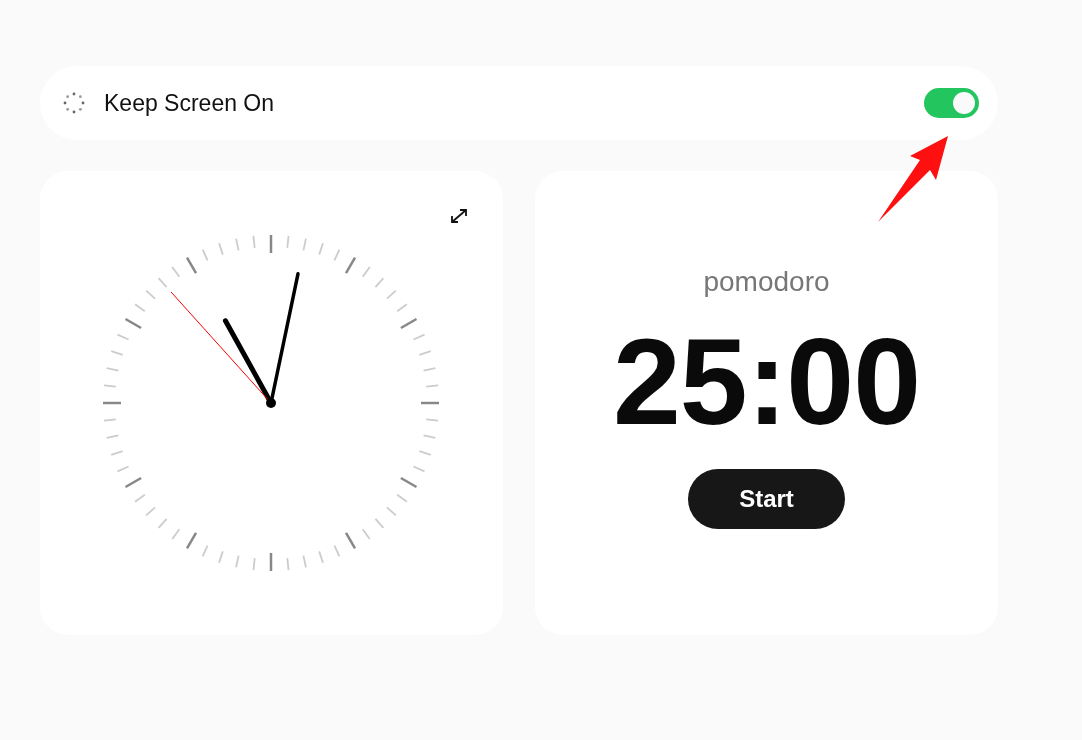  I want to click on mode-label: pomodoro, so click(766, 282).